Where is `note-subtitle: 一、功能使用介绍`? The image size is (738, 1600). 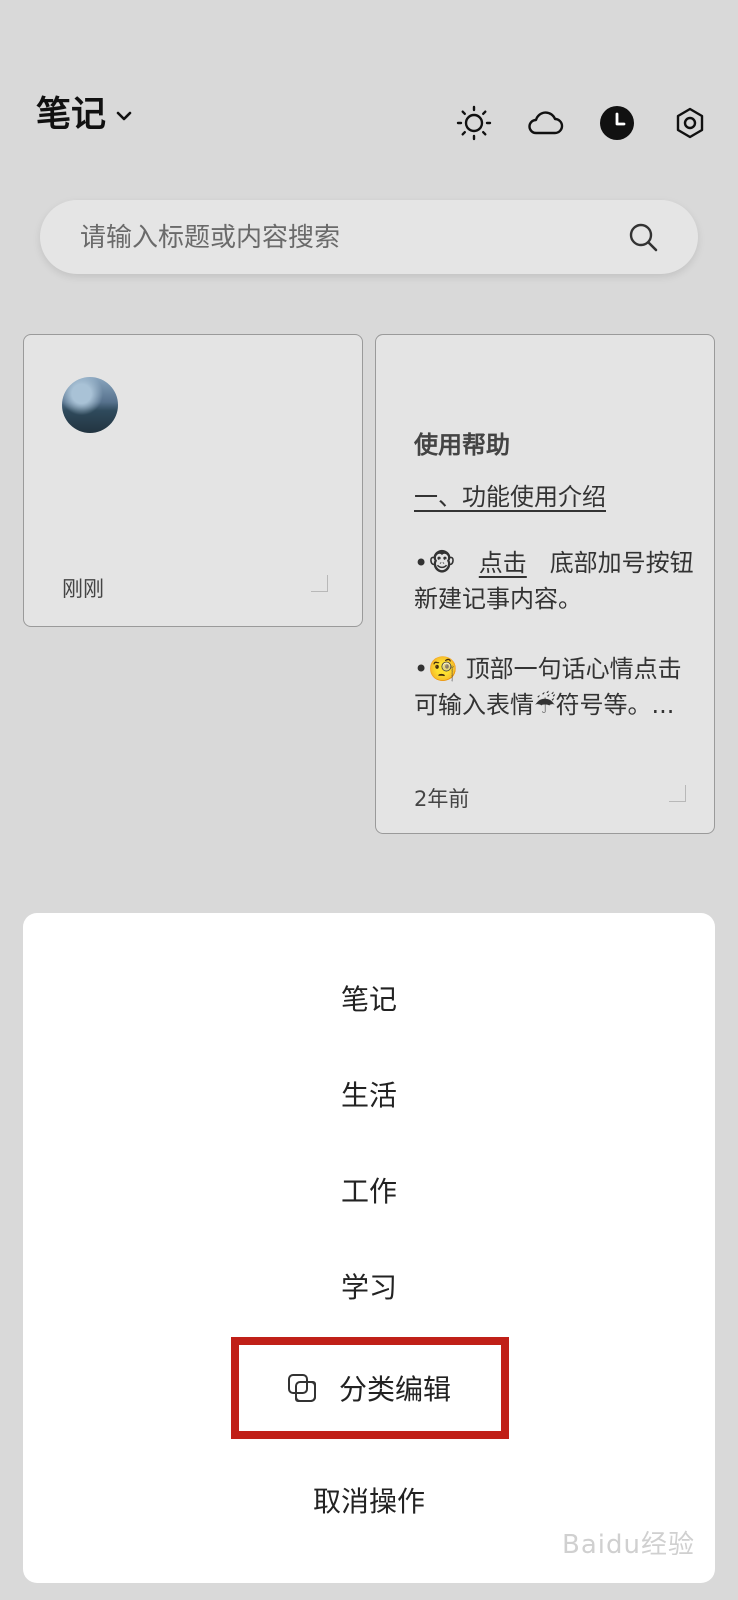 note-subtitle: 一、功能使用介绍 is located at coordinates (510, 497).